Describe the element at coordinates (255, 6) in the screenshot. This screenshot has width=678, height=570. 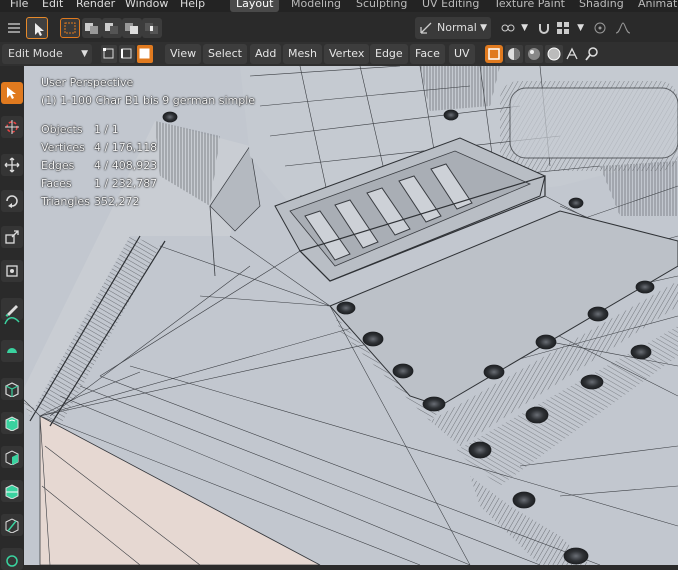
I see `tab-layout: Layout` at that location.